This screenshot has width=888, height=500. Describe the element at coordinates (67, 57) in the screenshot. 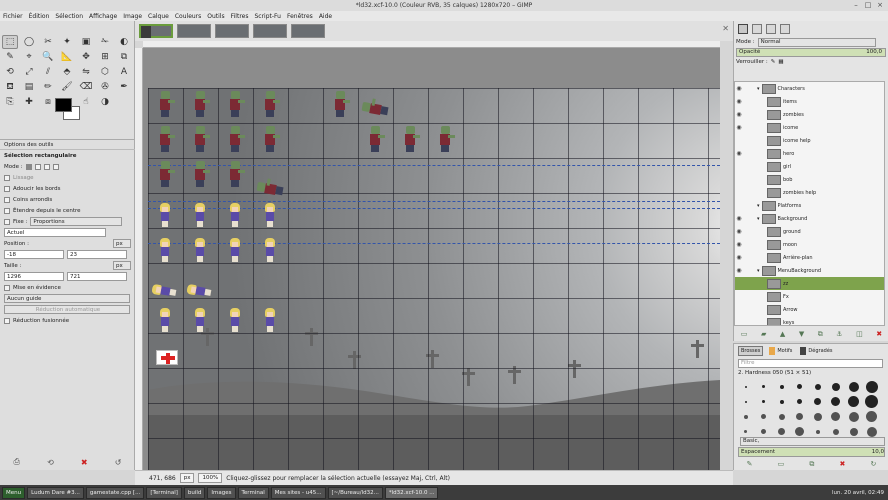

I see `measure-icon: 📐` at that location.